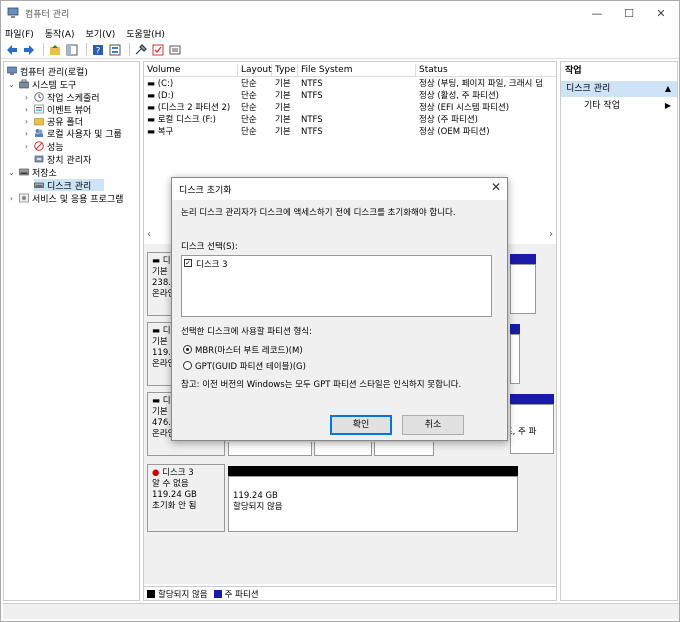  I want to click on file-system-cell, so click(357, 108).